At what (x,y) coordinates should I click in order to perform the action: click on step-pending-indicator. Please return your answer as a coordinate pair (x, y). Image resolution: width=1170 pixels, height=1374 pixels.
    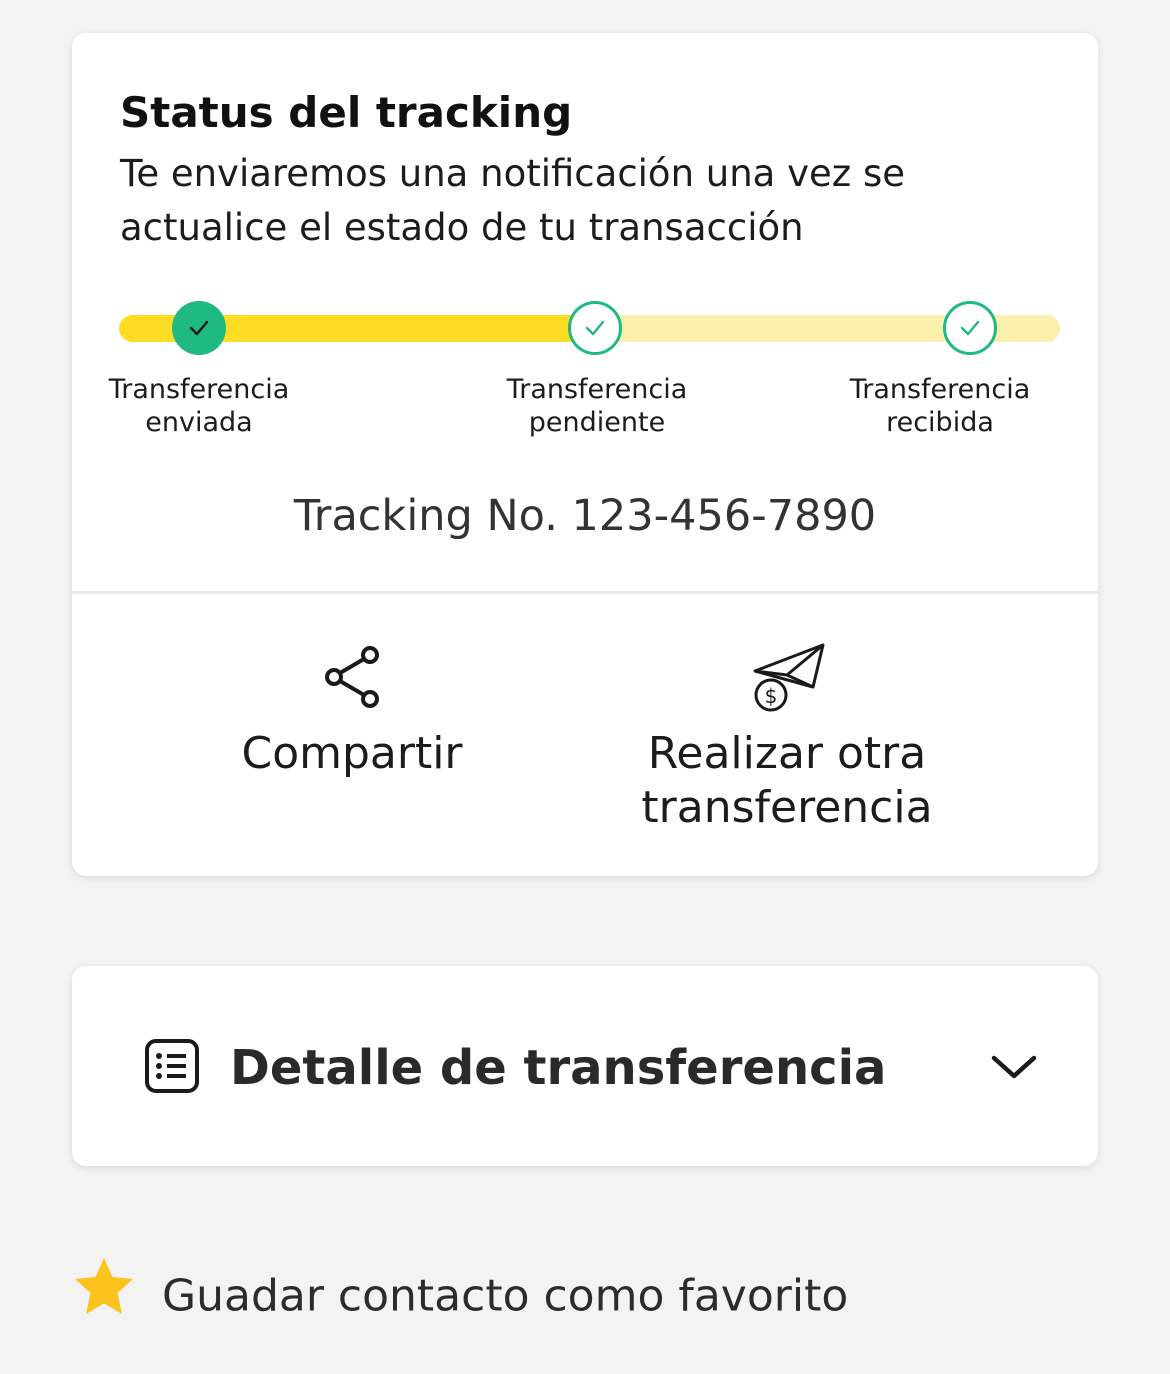
    Looking at the image, I should click on (595, 328).